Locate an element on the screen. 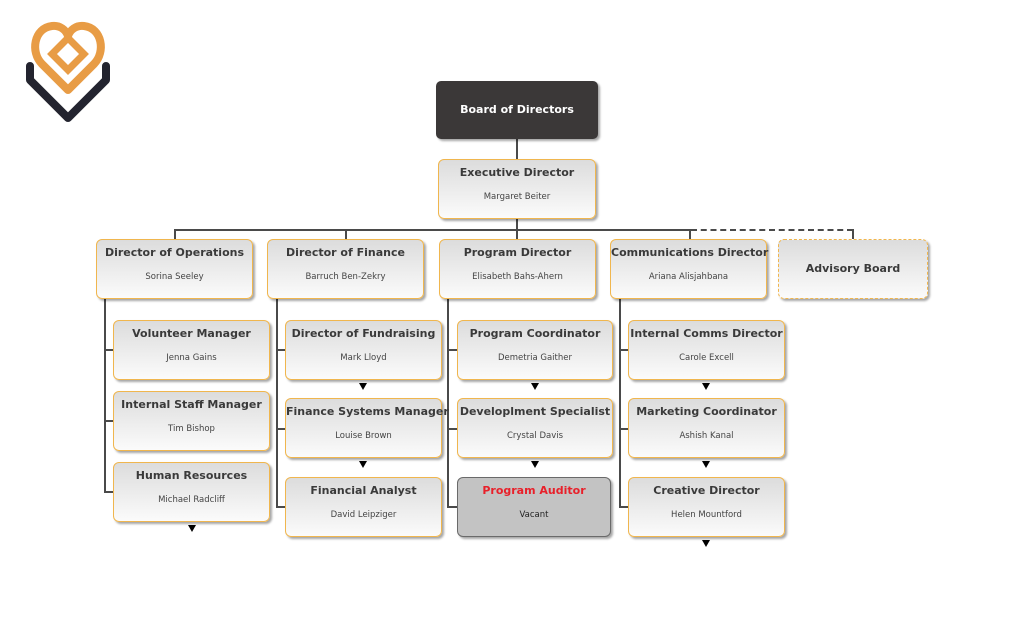 The image size is (1024, 622). connector-comms-vertical is located at coordinates (620, 403).